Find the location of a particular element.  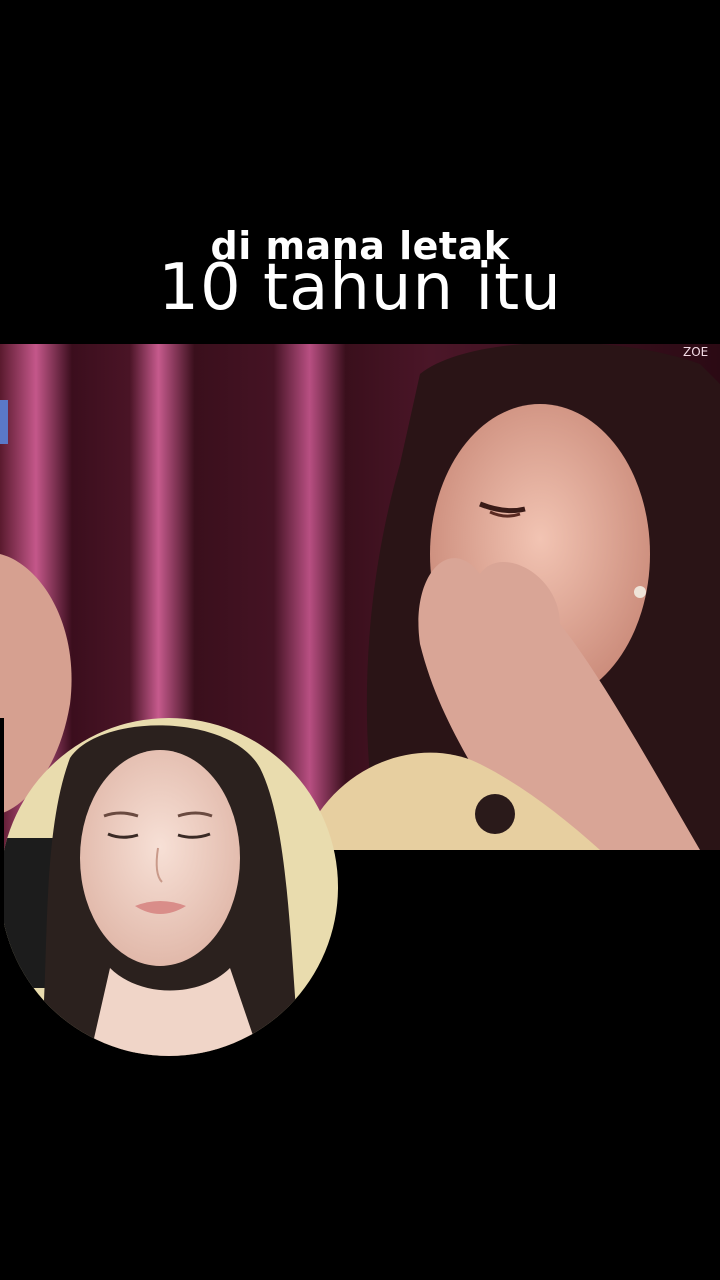

svg-text: ZOE is located at coordinates (695, 352).